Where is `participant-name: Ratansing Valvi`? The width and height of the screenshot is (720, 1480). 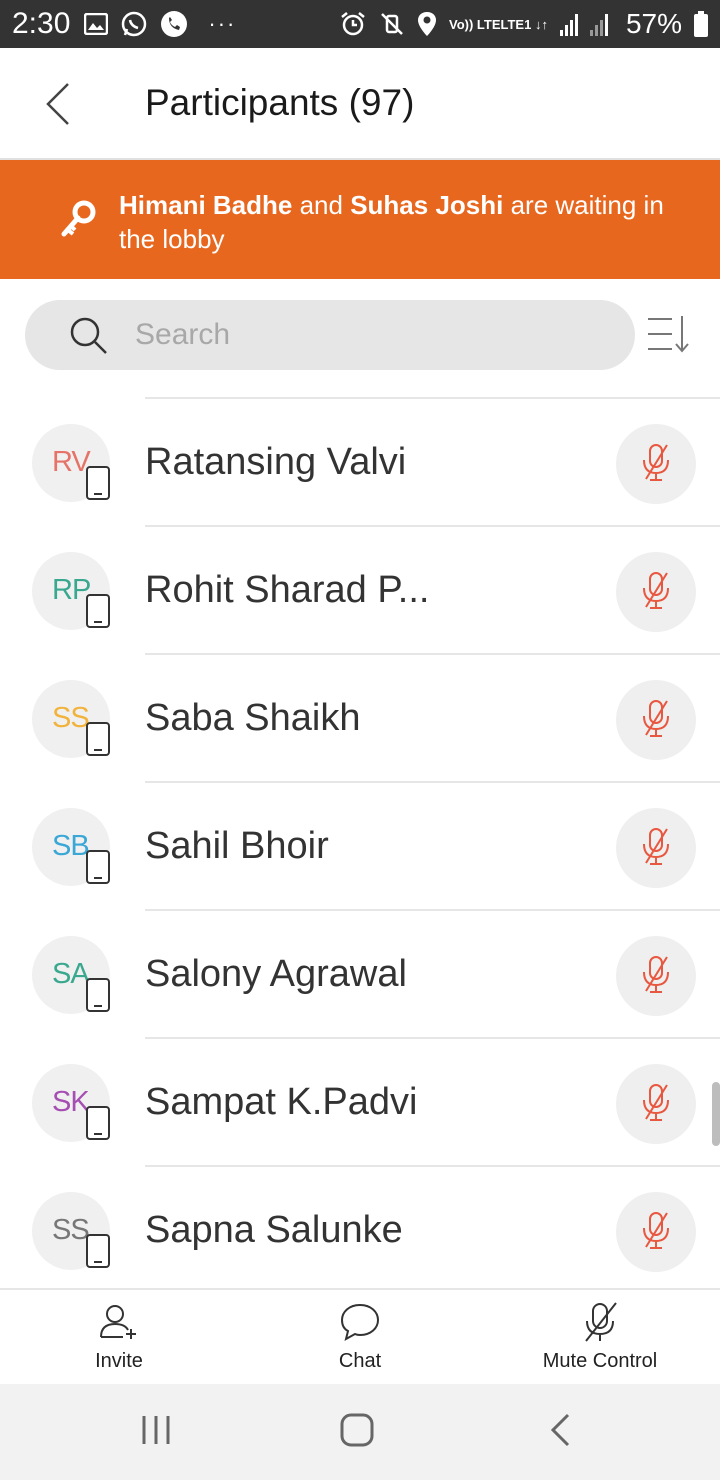 participant-name: Ratansing Valvi is located at coordinates (276, 462).